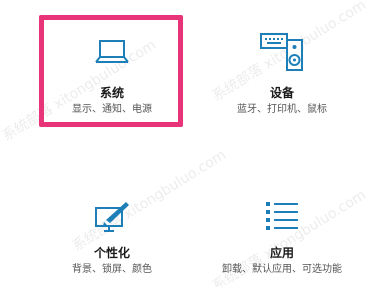  I want to click on tile-description: 卸载、默认应用、可选功能, so click(282, 269).